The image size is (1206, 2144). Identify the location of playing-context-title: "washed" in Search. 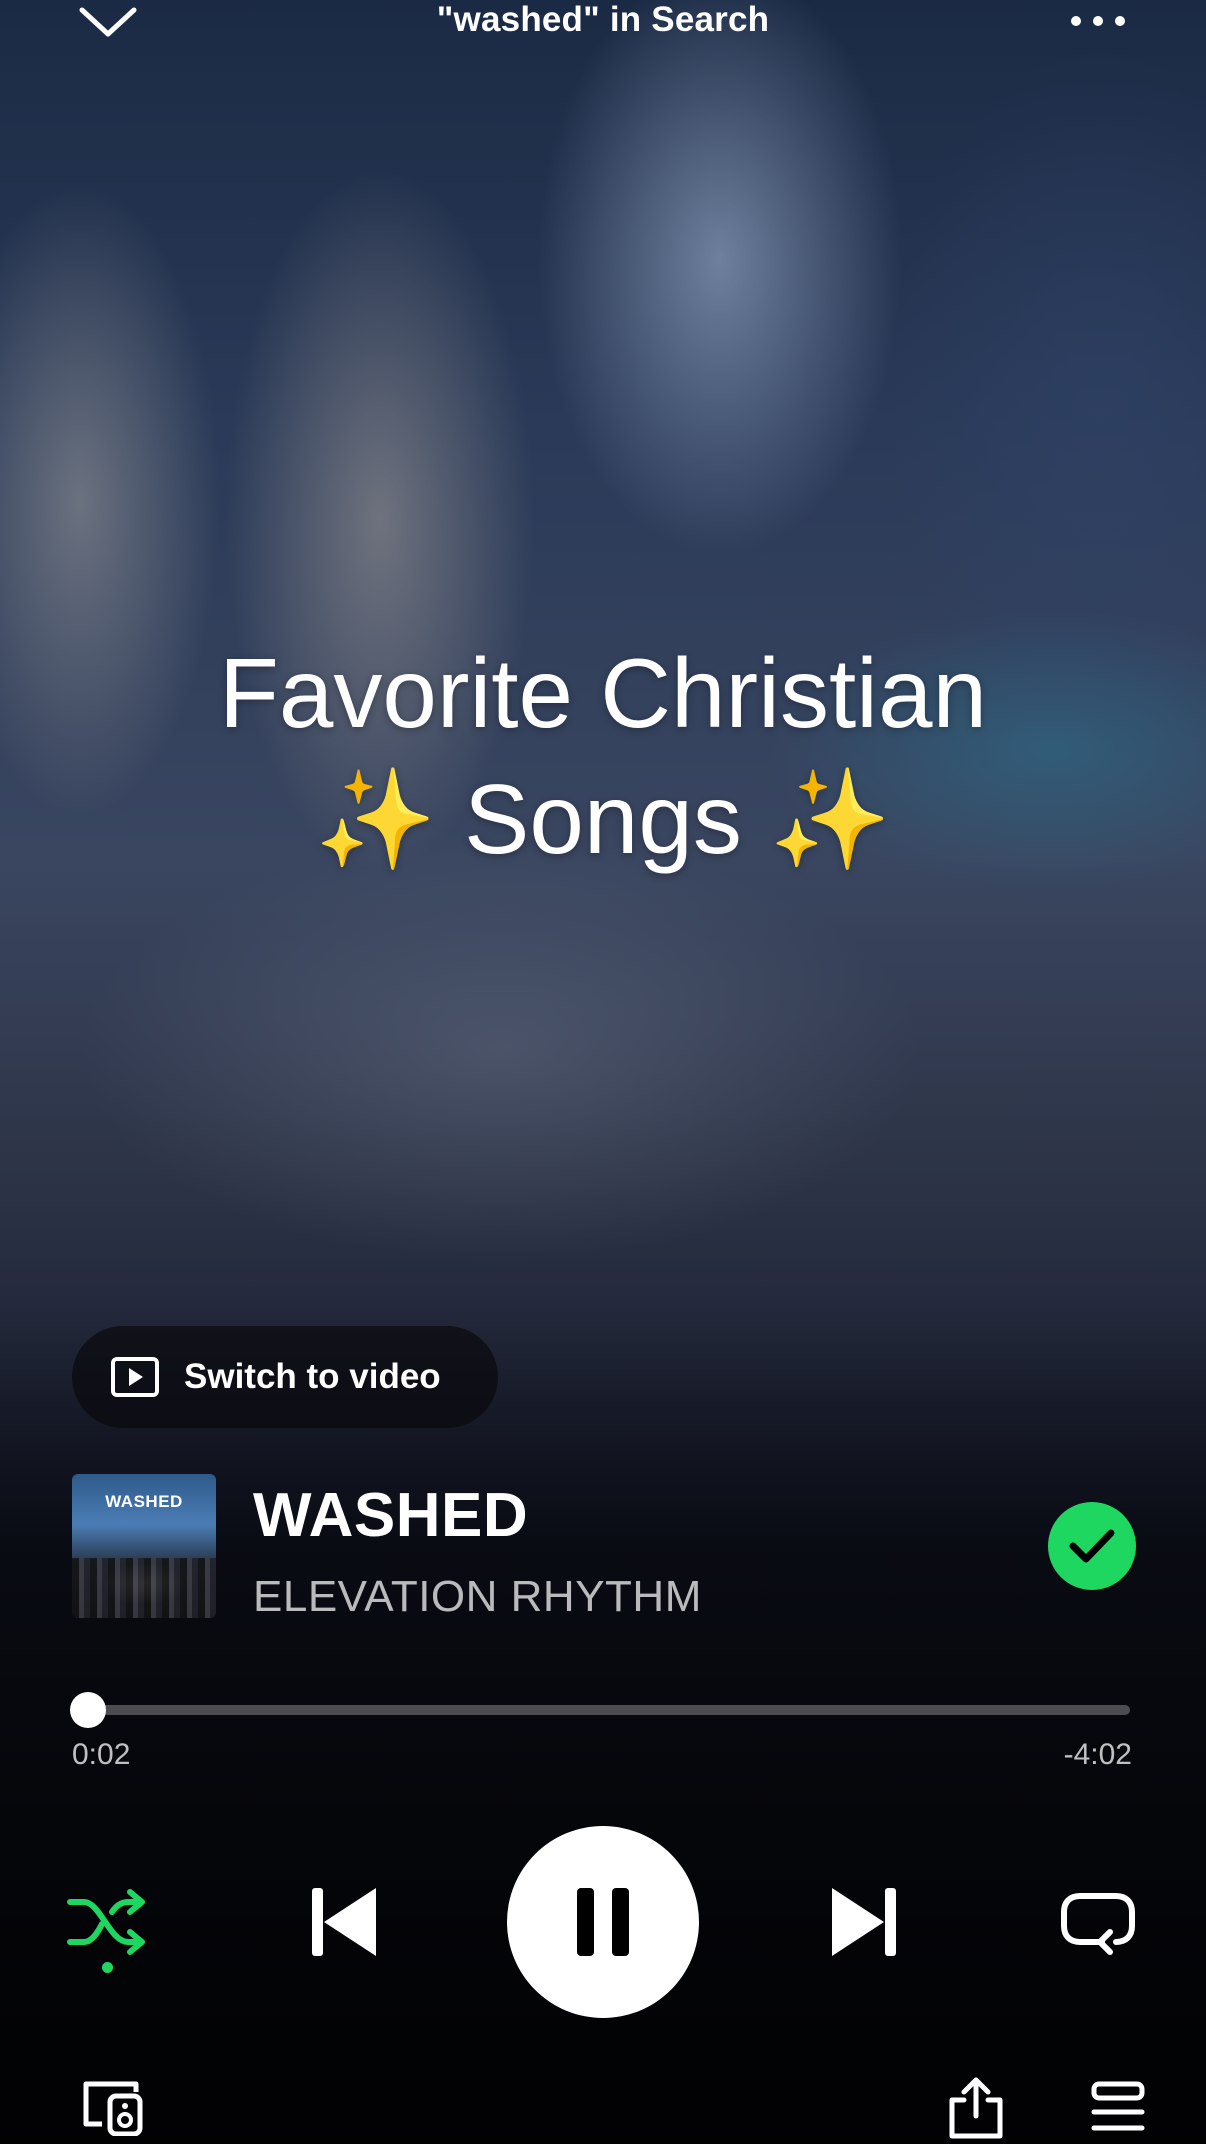
(603, 20).